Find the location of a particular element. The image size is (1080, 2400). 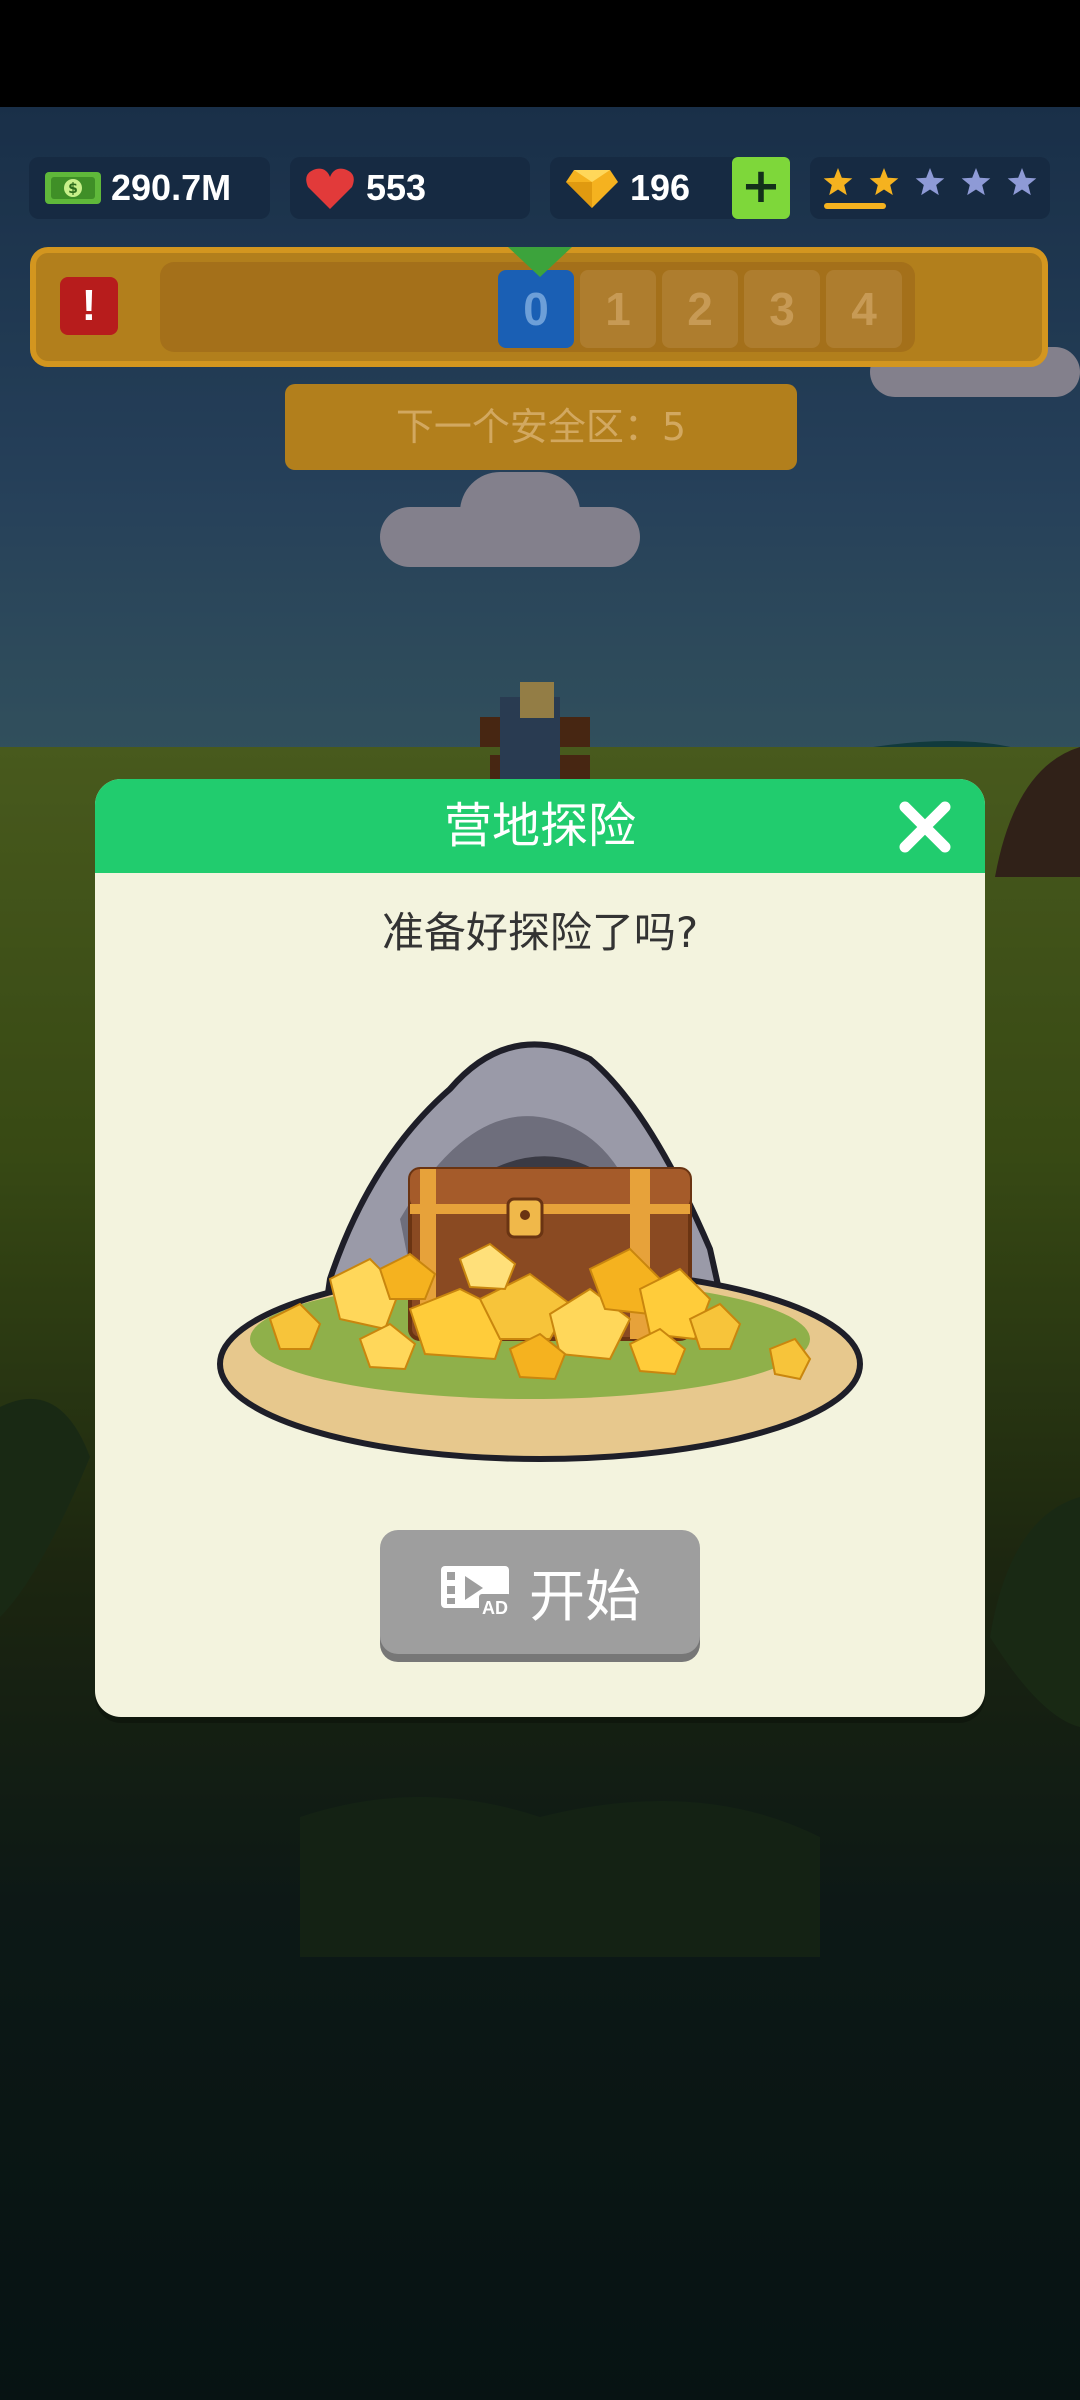

gems-value: 196 is located at coordinates (660, 187).